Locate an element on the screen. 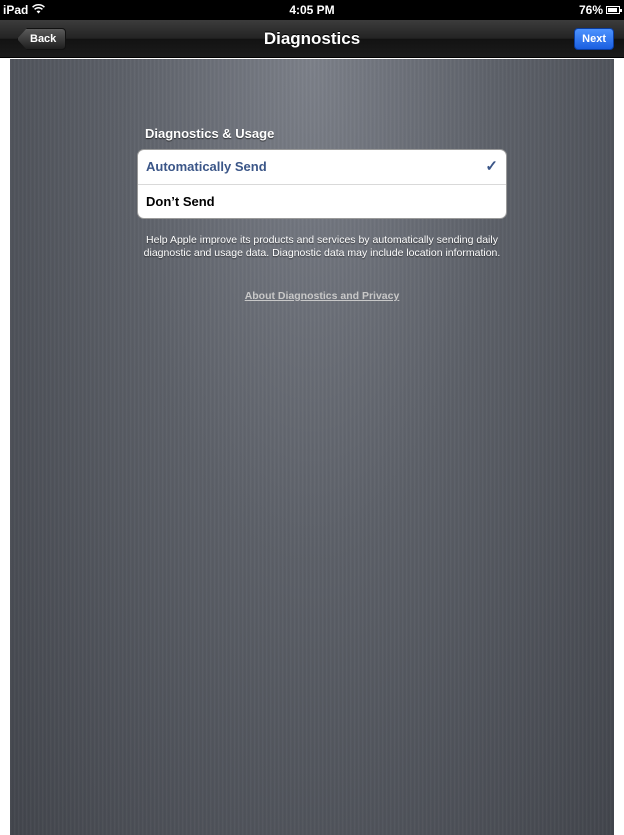 The image size is (624, 835). options-group: Automatically Send ✓ Don’t Send is located at coordinates (322, 184).